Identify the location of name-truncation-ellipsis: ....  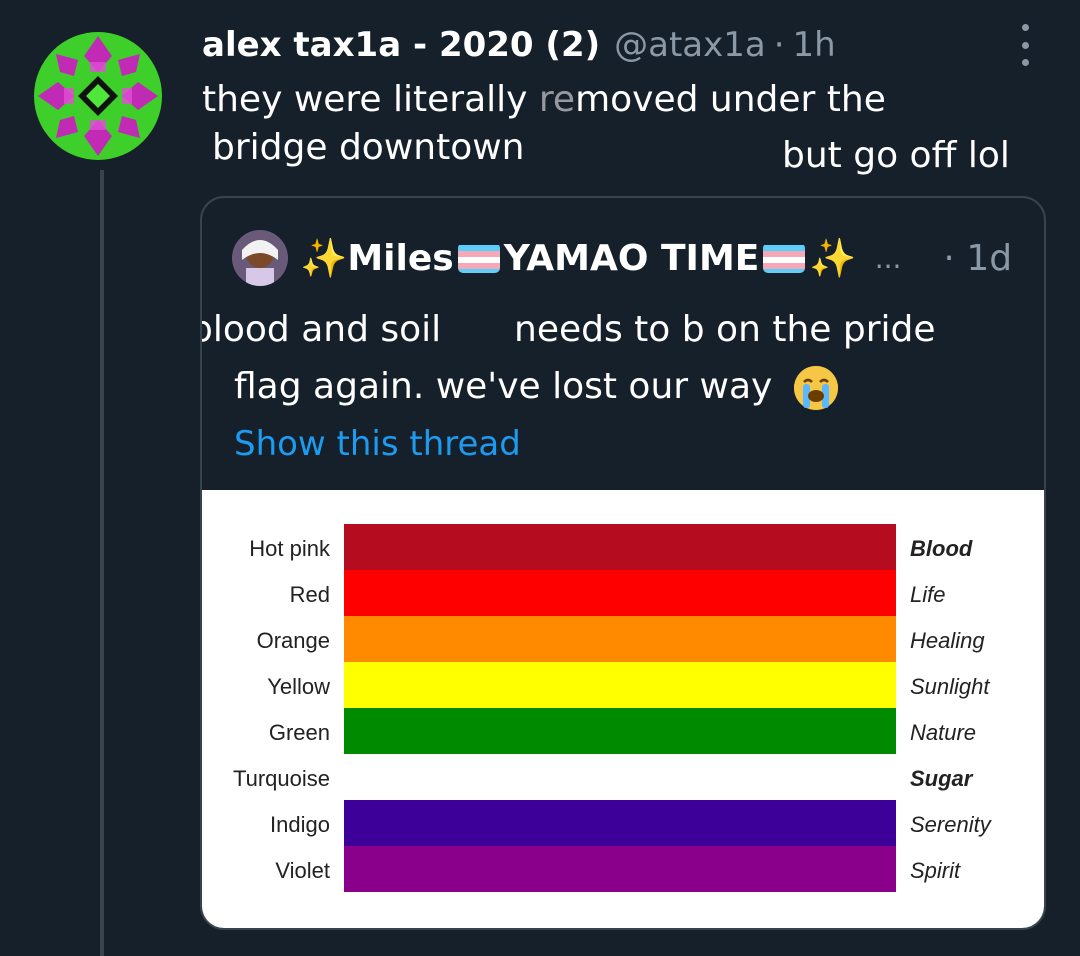
(888, 258).